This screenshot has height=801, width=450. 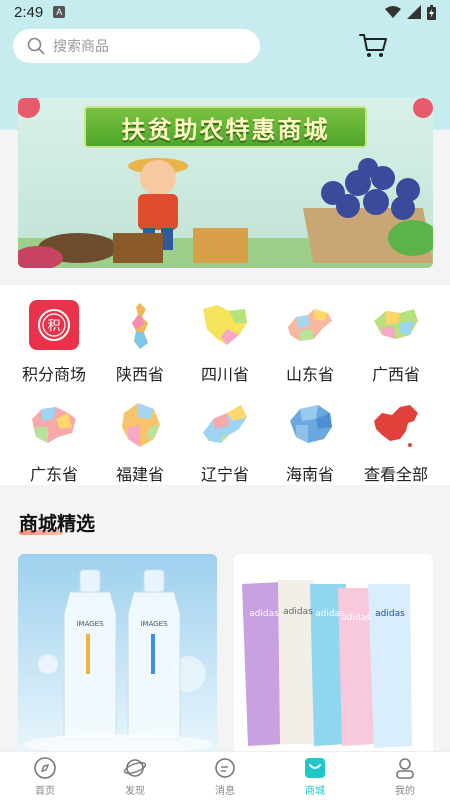 I want to click on category-shandong: 山东省, so click(x=310, y=335).